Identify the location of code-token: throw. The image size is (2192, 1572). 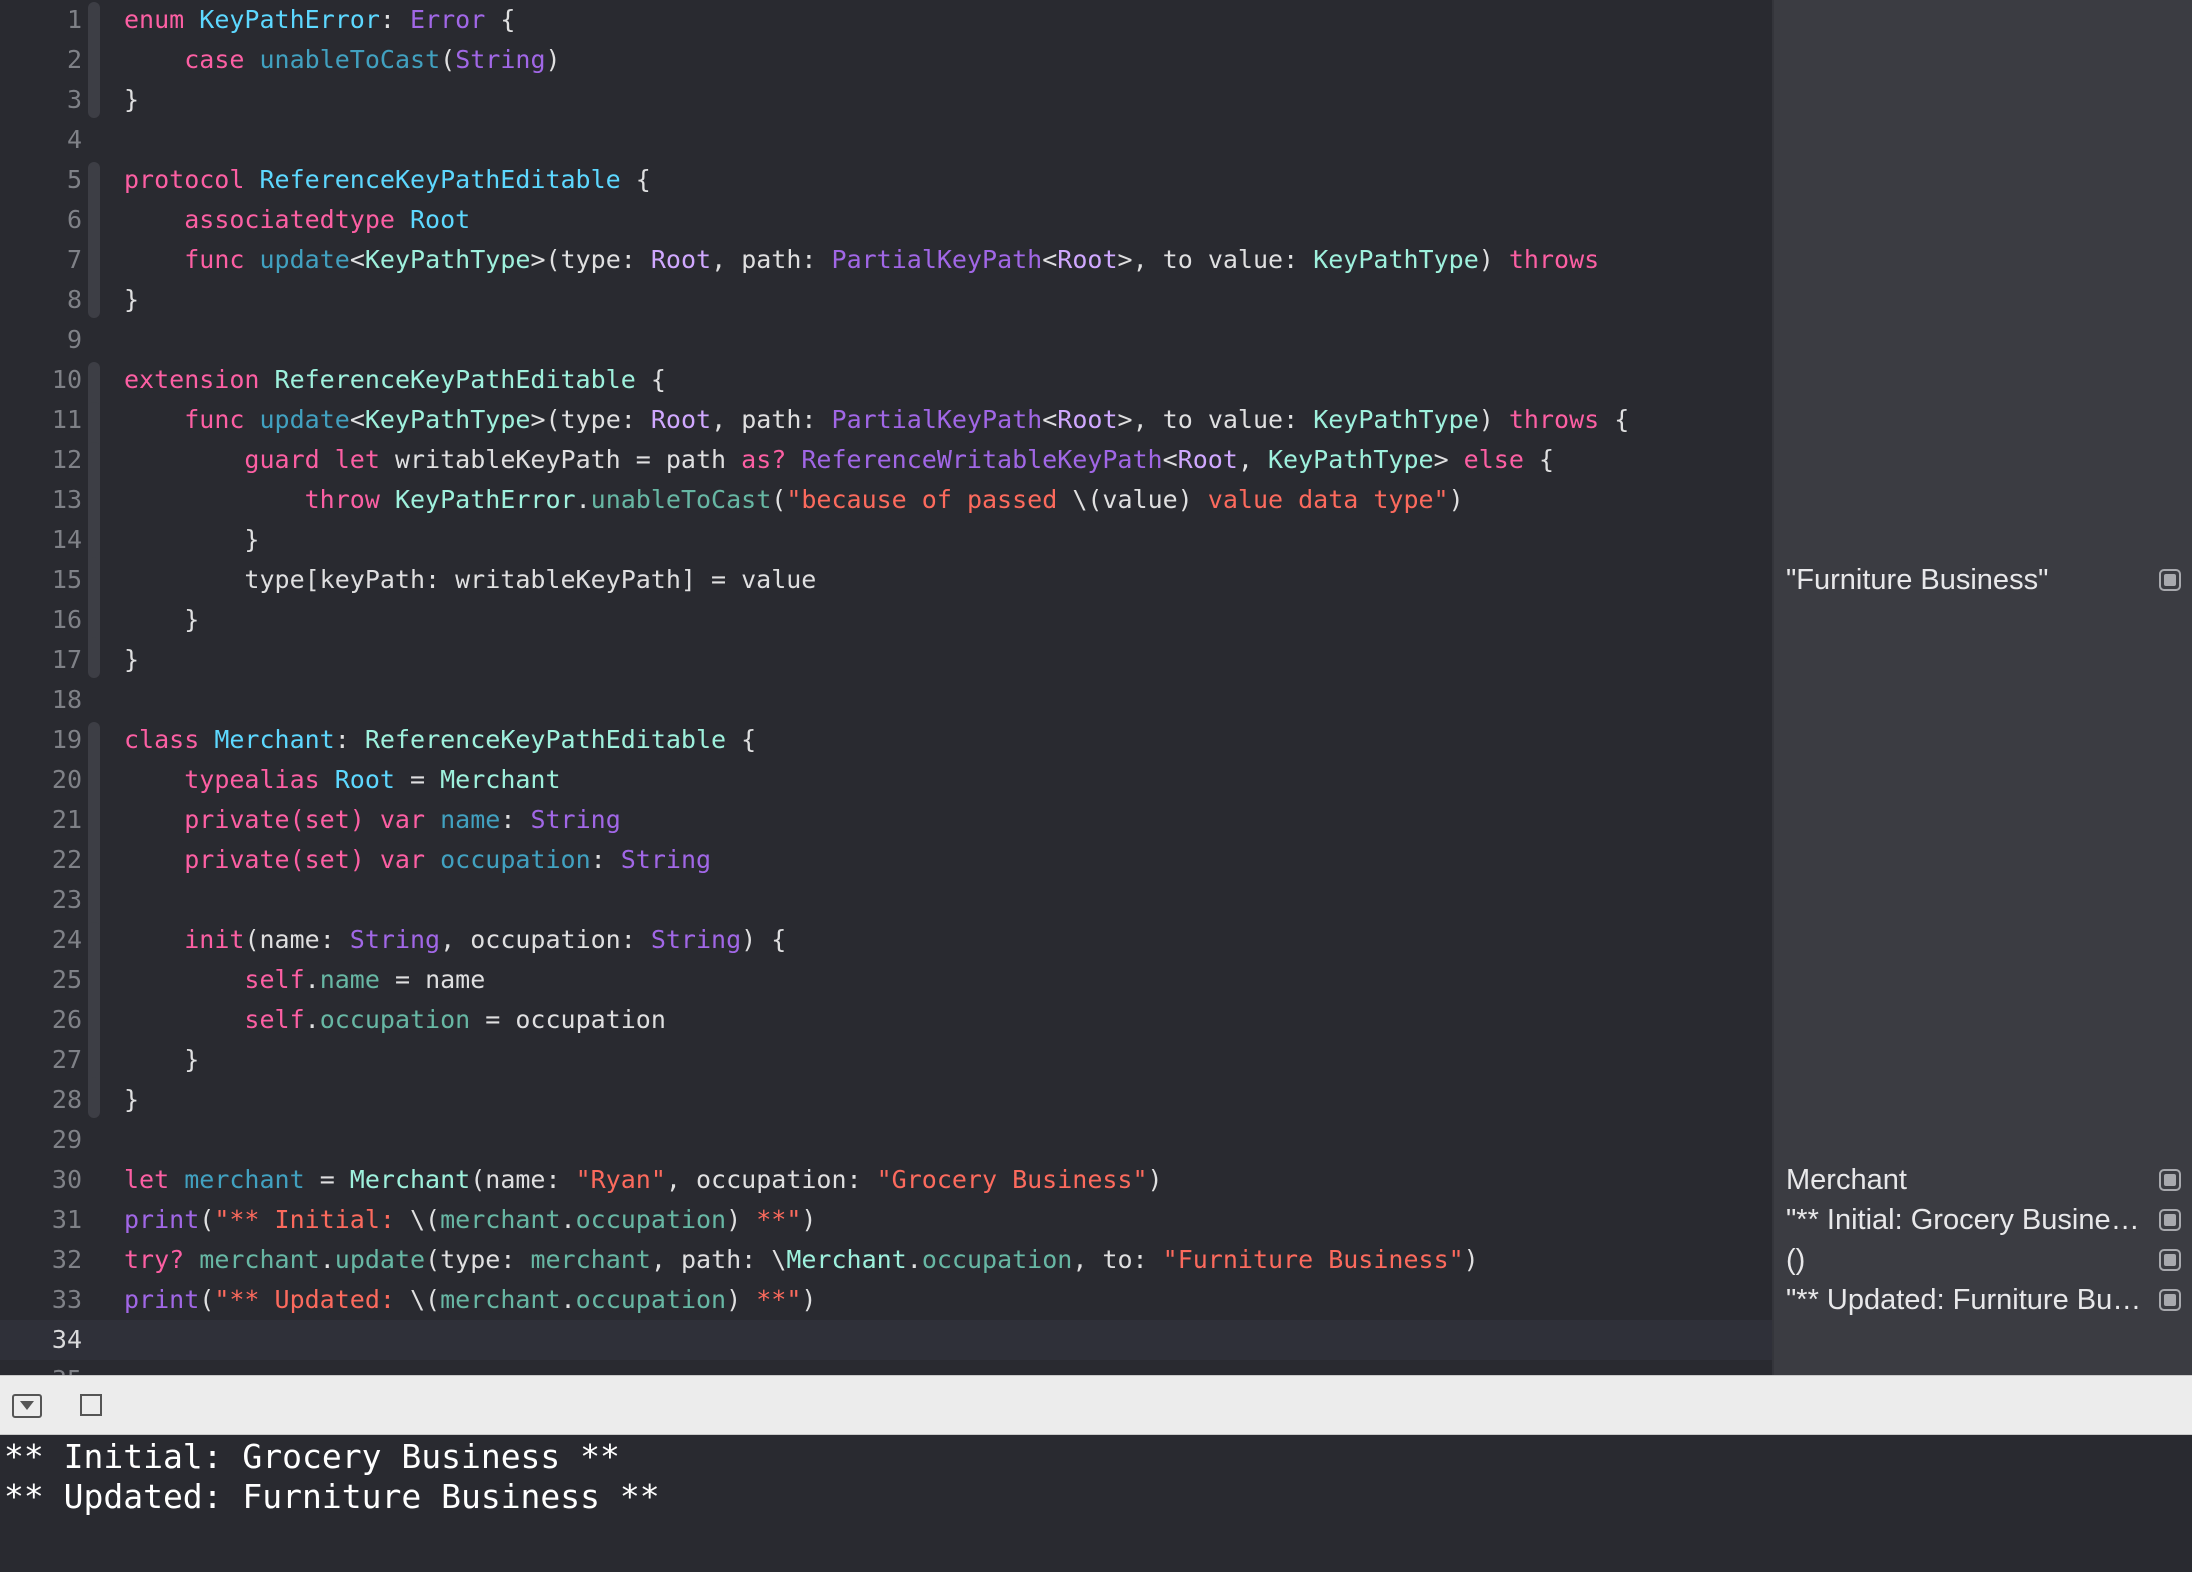
(342, 499).